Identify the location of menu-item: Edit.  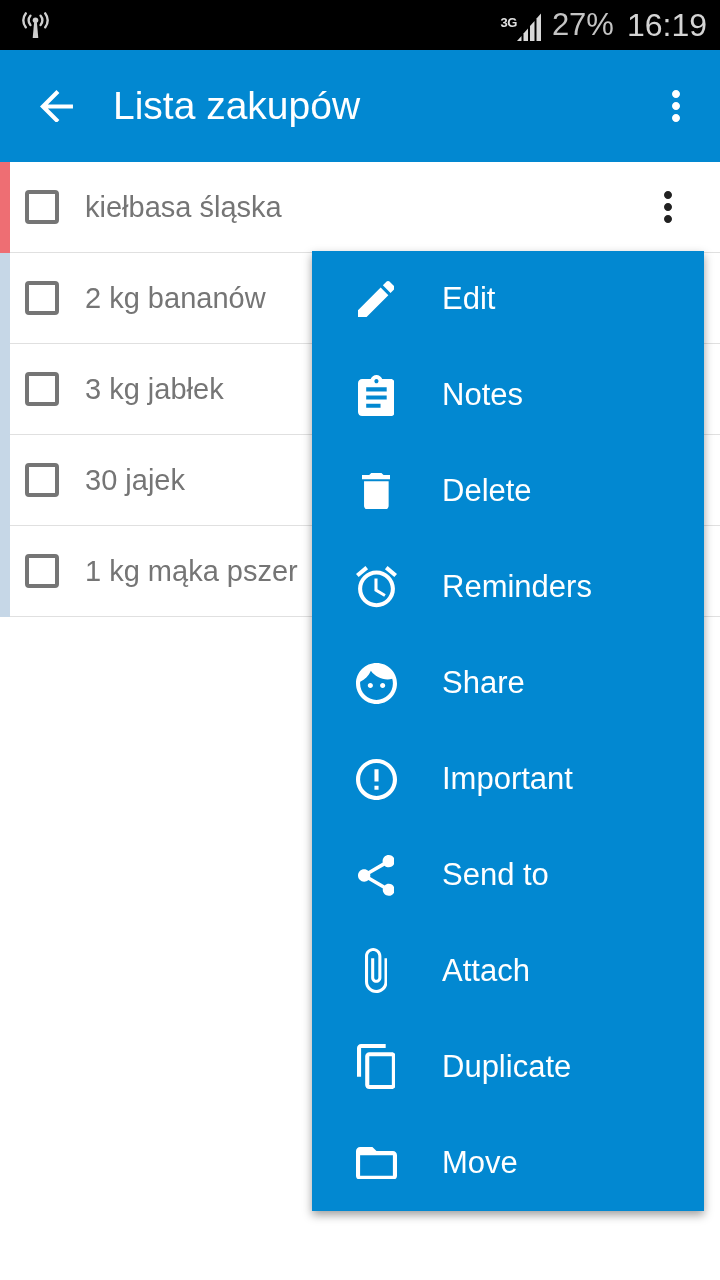
(508, 299).